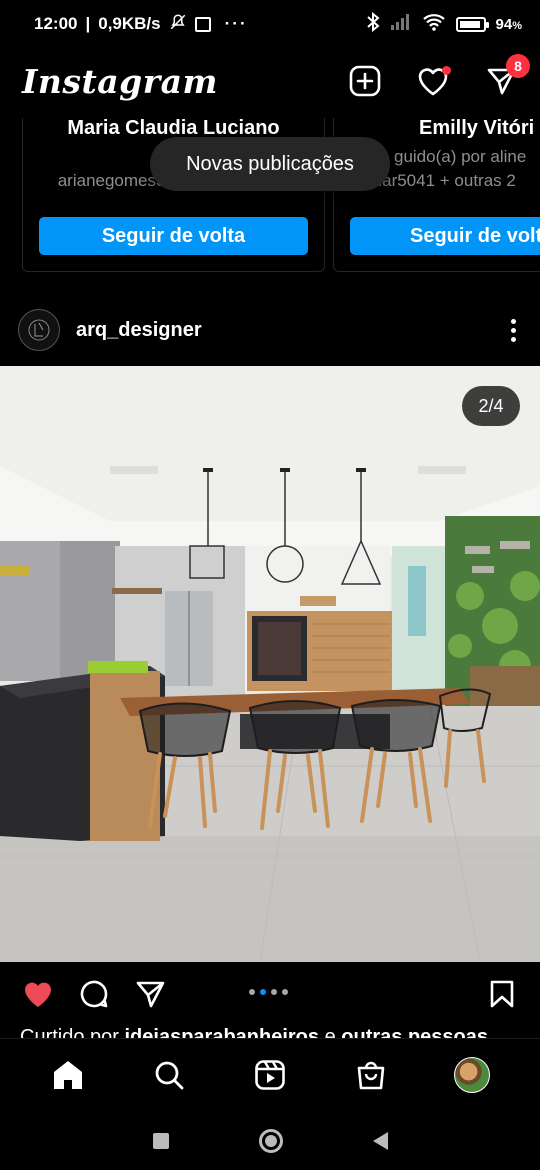 The height and width of the screenshot is (1170, 540). Describe the element at coordinates (446, 70) in the screenshot. I see `activity-dot` at that location.